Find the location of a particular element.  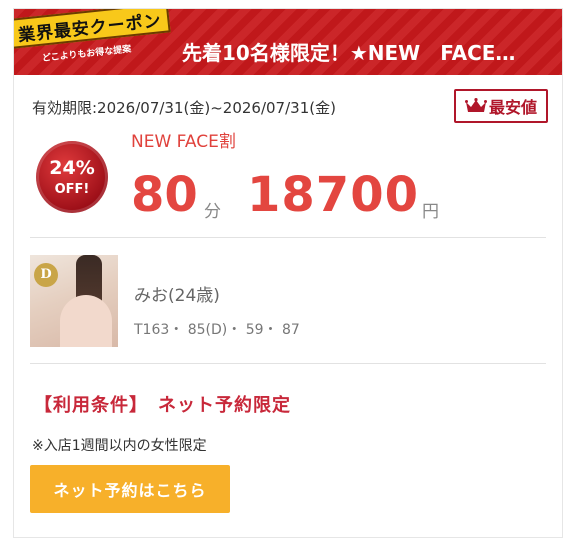

price-value: 18700 is located at coordinates (333, 195).